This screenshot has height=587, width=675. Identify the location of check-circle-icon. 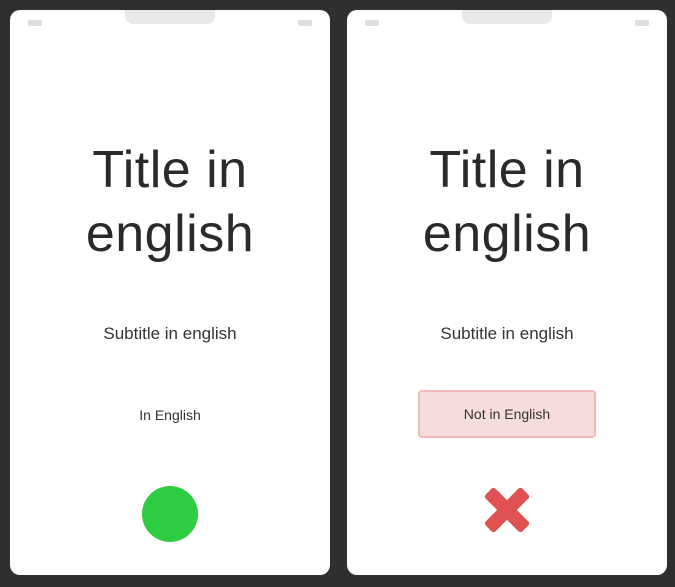
(170, 514).